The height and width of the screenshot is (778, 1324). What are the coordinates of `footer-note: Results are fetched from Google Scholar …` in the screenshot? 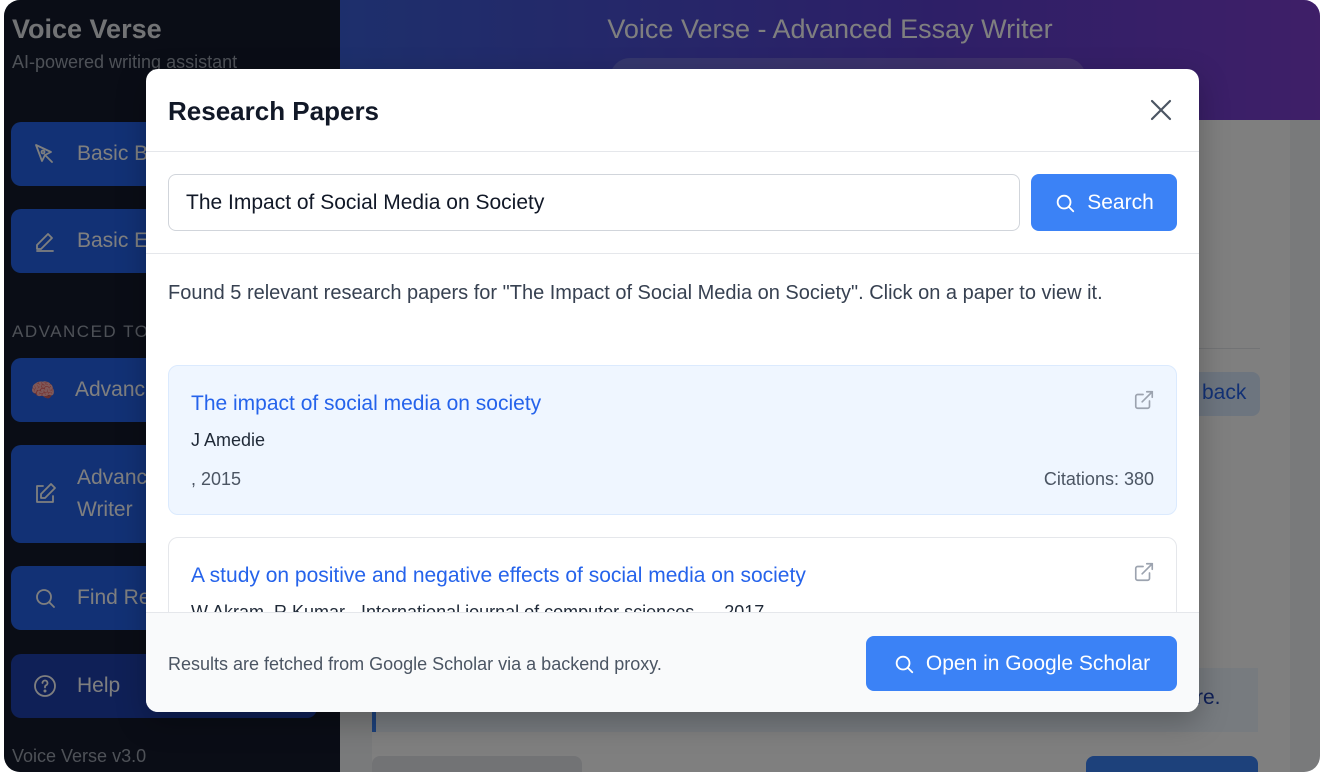 It's located at (415, 664).